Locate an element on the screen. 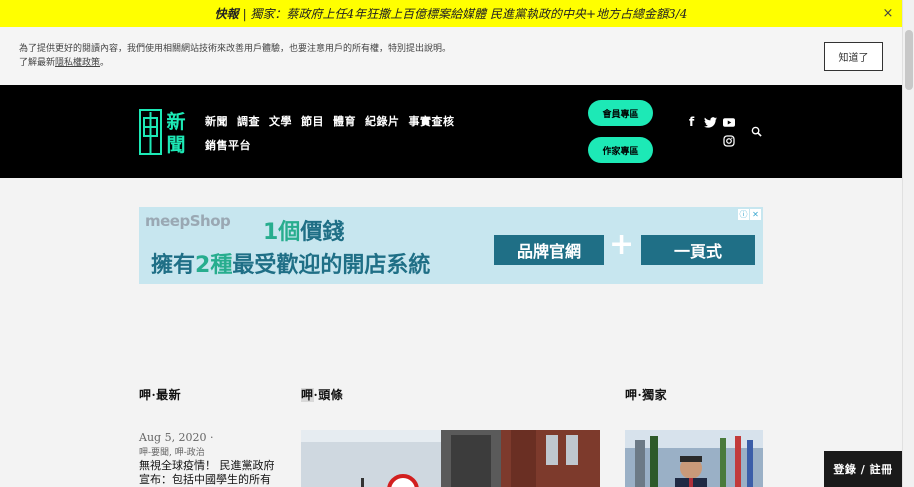 This screenshot has height=487, width=914. logo-char-1: 新 is located at coordinates (175, 121).